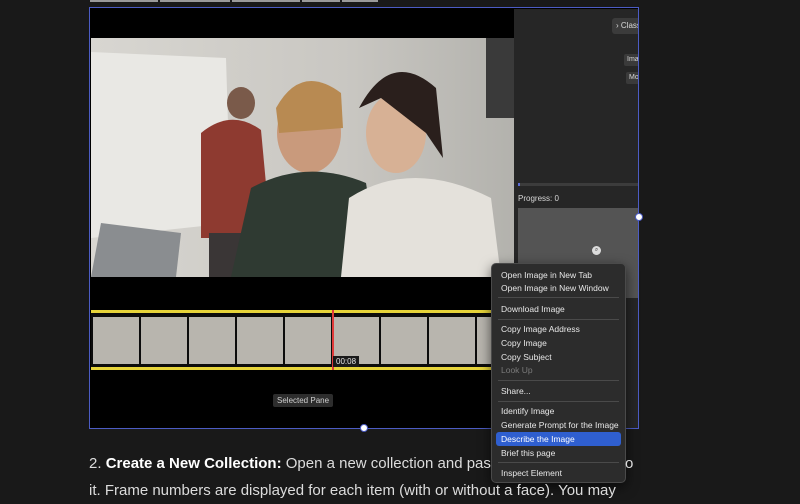 The image size is (800, 504). What do you see at coordinates (558, 288) in the screenshot?
I see `menu-item-open-new-window: Open Image in New Window` at bounding box center [558, 288].